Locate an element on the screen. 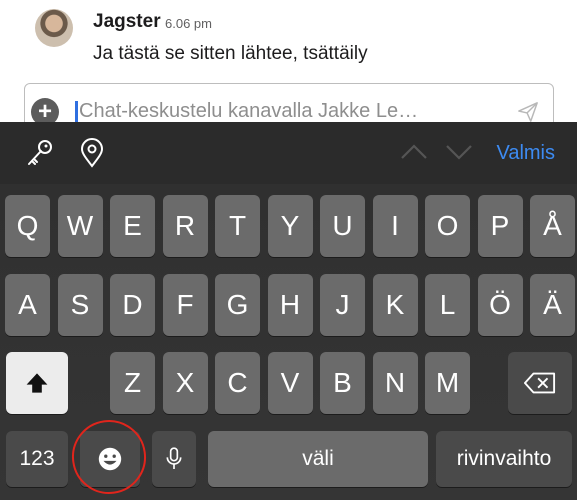 The image size is (577, 500). key-label: D is located at coordinates (132, 304).